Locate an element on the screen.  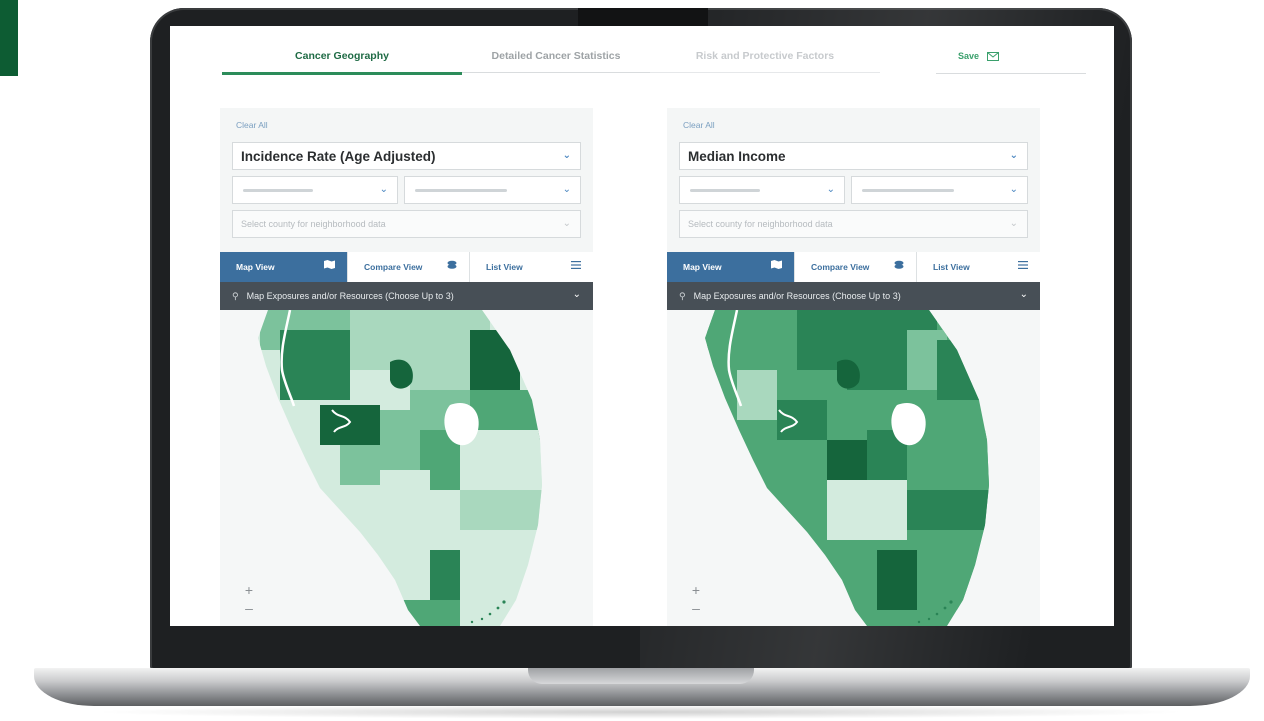
tab-cancer-geography: Cancer Geography is located at coordinates (342, 57).